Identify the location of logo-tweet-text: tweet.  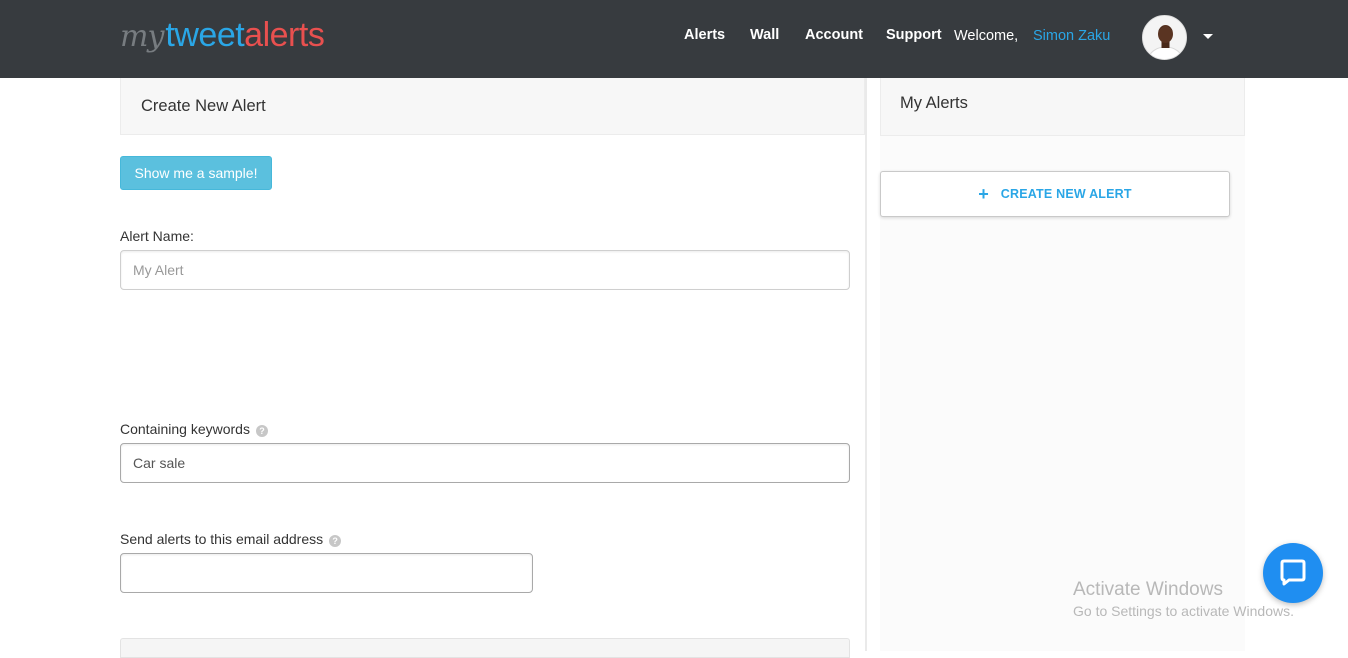
(205, 35).